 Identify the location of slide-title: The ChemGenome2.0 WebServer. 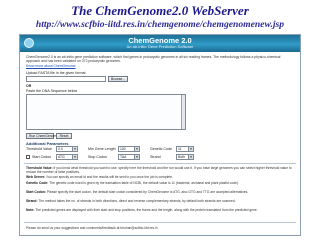
(160, 10).